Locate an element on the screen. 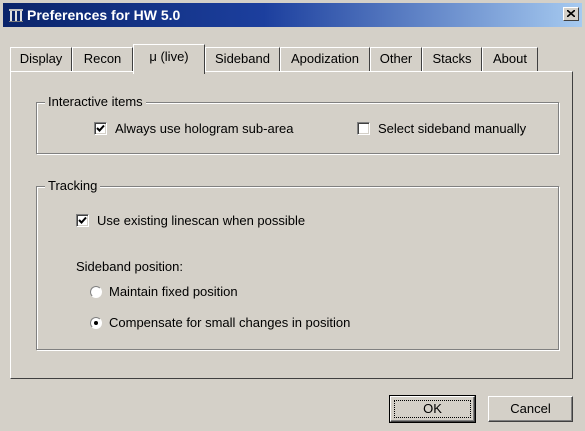 The height and width of the screenshot is (431, 585). radio-selected-dot is located at coordinates (96, 323).